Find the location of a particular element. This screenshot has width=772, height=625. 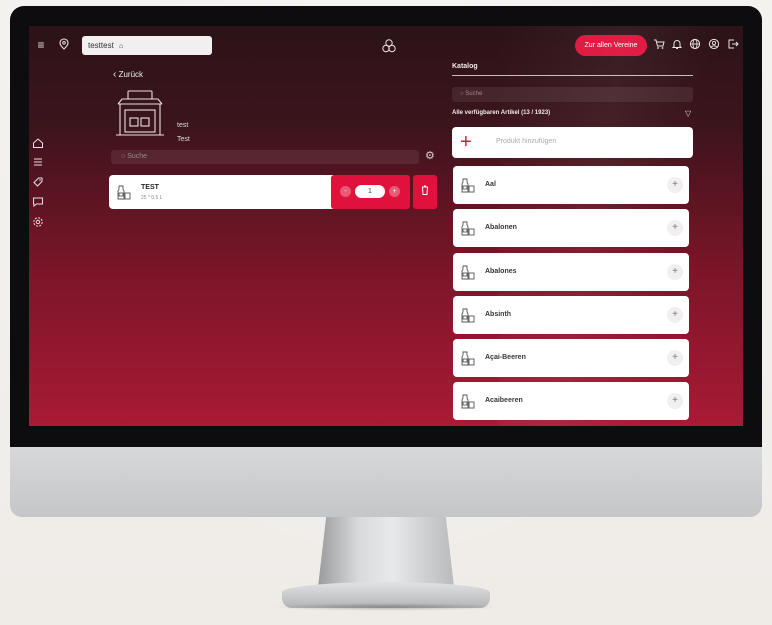

catalog-item: Abalones + is located at coordinates (571, 272).